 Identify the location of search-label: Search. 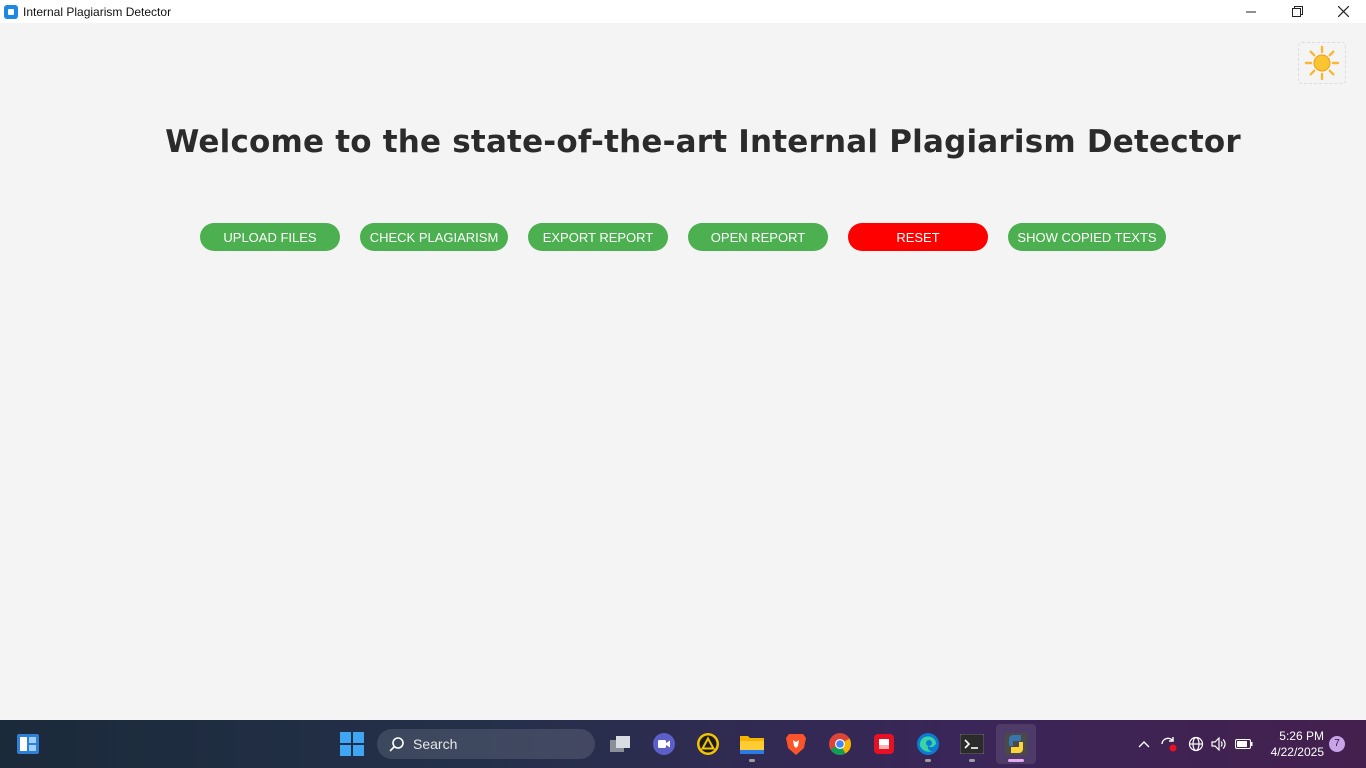
(435, 744).